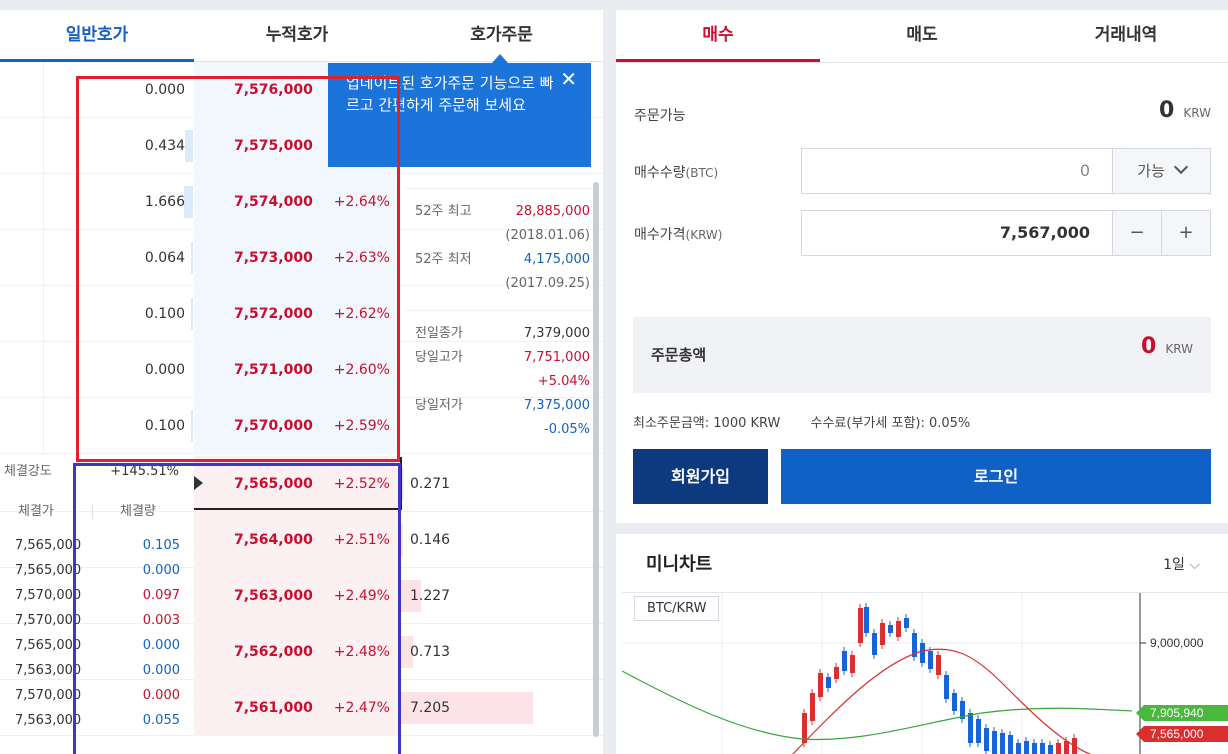 This screenshot has height=754, width=1228. Describe the element at coordinates (678, 235) in the screenshot. I see `price-label: 매수가격(KRW)` at that location.